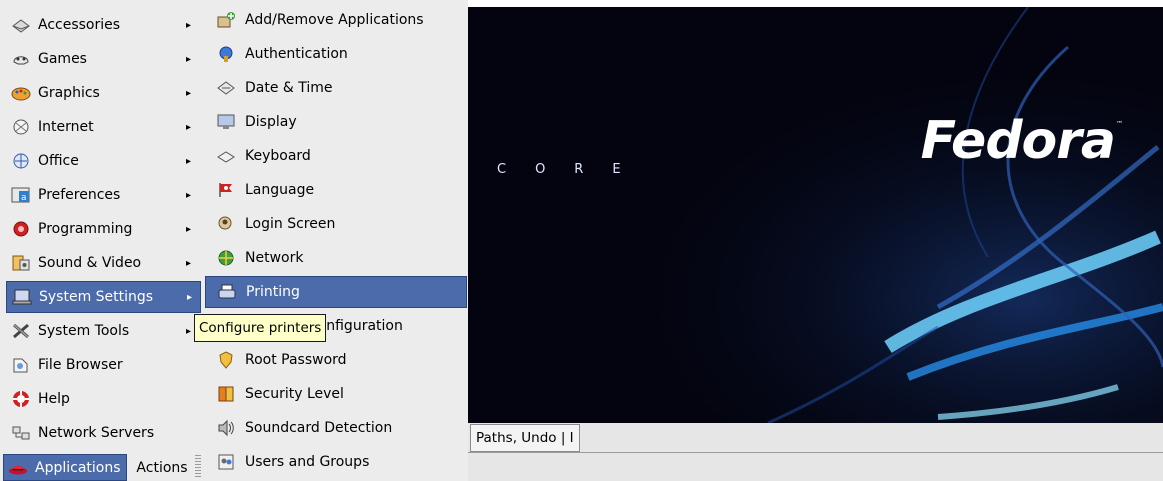 The height and width of the screenshot is (481, 1163). Describe the element at coordinates (815, 452) in the screenshot. I see `taskbar-divider` at that location.